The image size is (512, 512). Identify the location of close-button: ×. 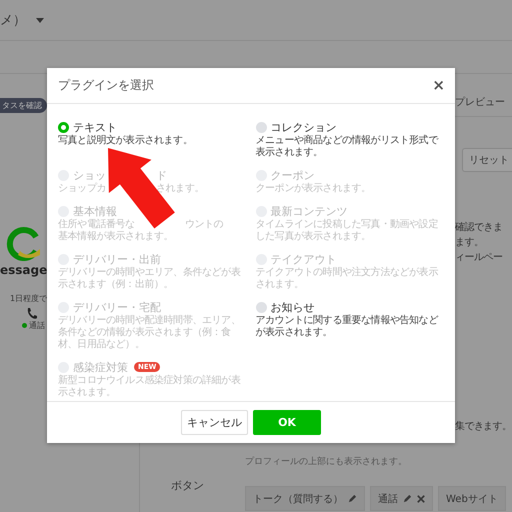
(438, 85).